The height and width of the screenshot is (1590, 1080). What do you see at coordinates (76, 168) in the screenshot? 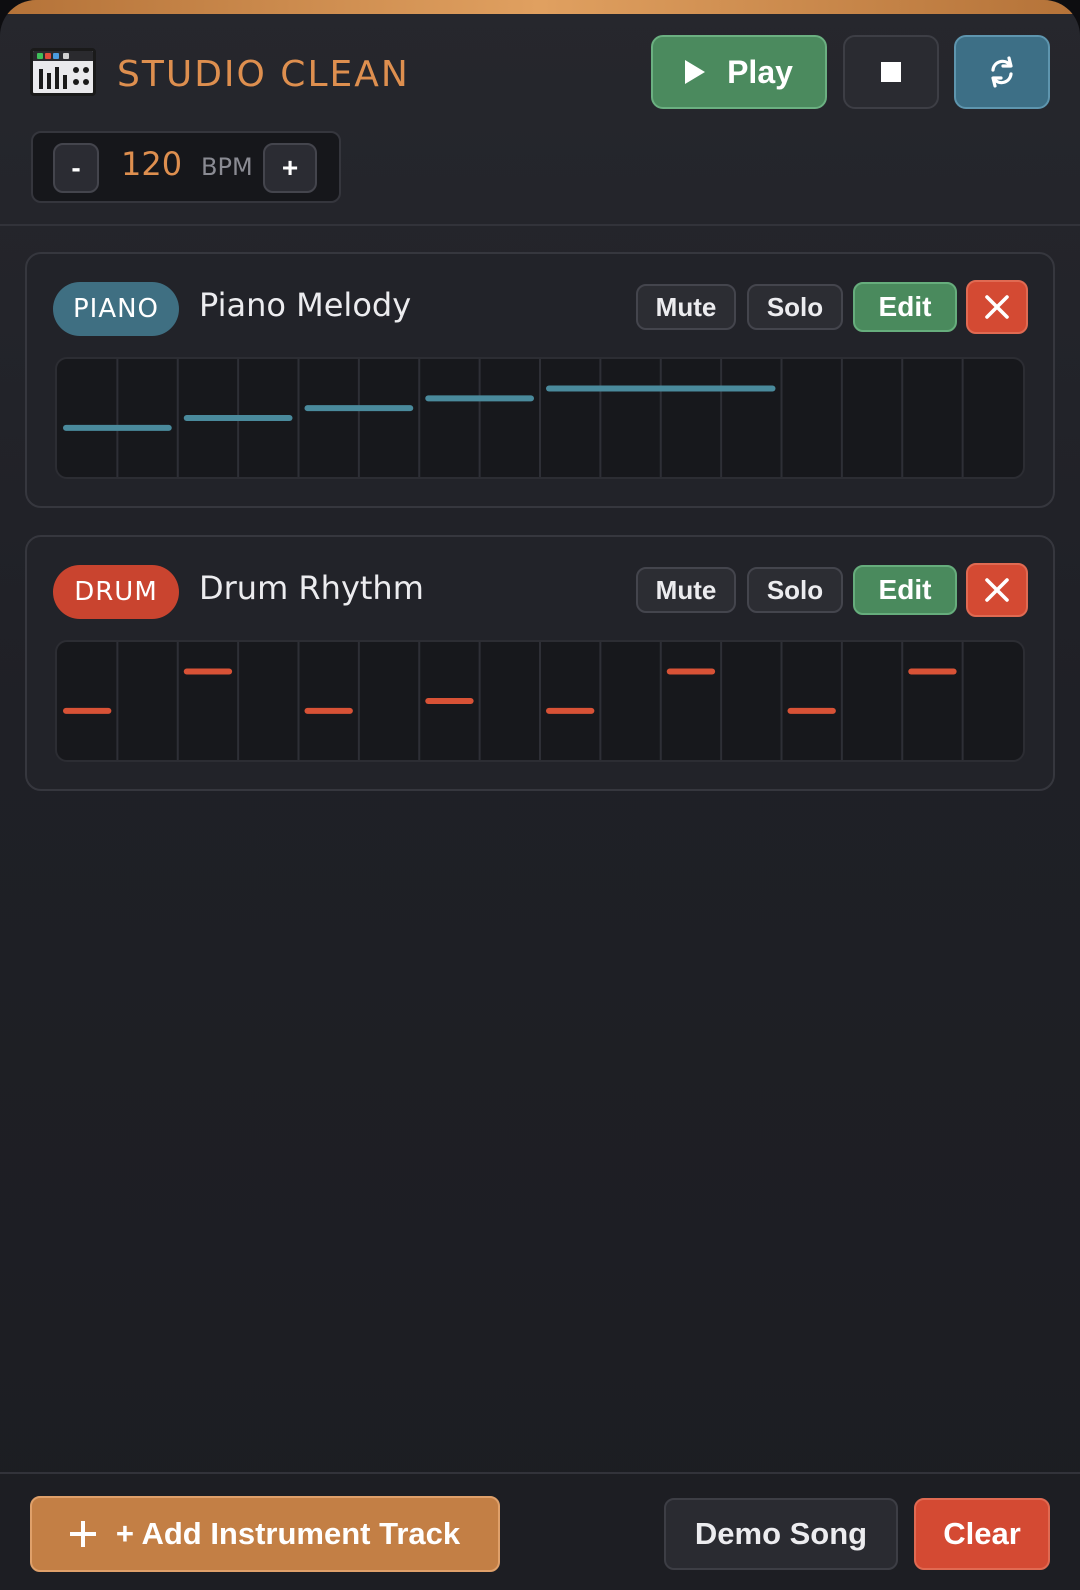
I see `bpm-decrease-button: -` at bounding box center [76, 168].